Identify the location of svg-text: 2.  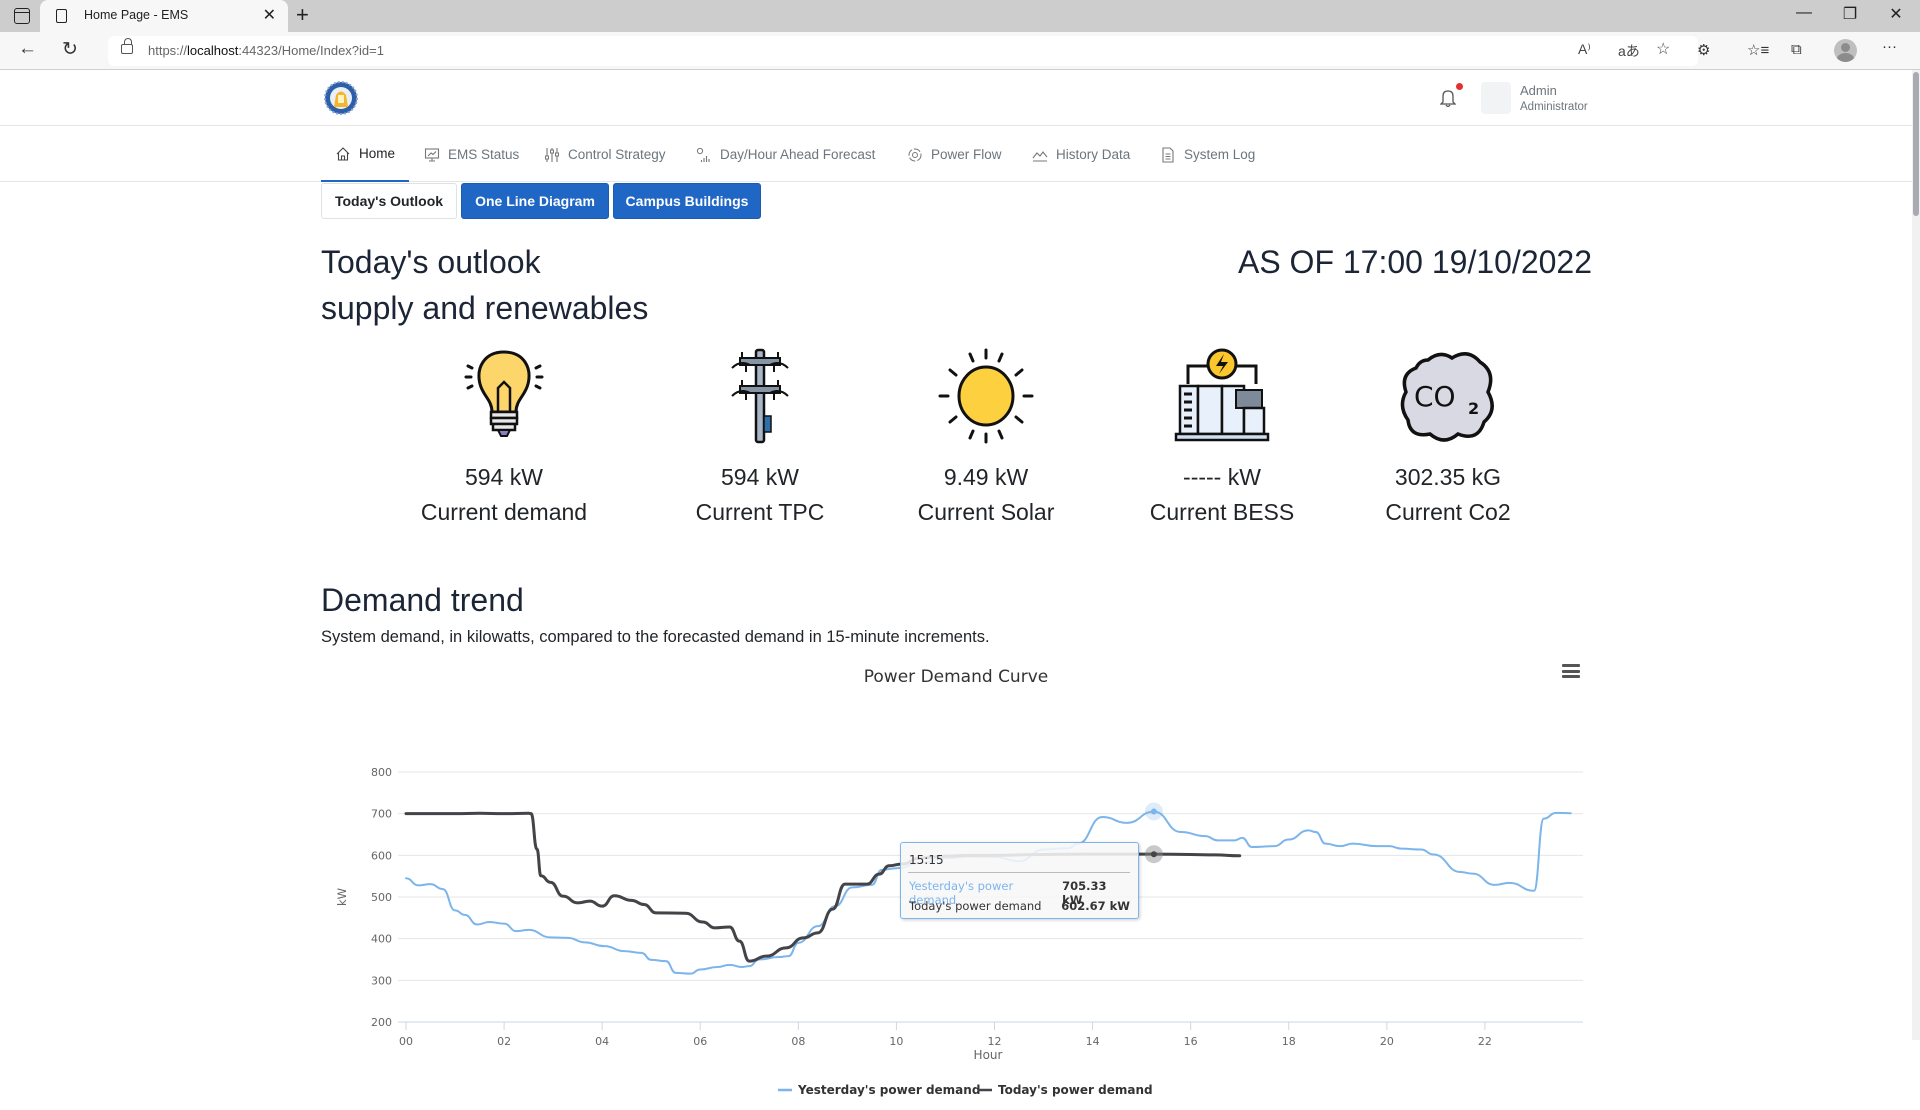
(1473, 408).